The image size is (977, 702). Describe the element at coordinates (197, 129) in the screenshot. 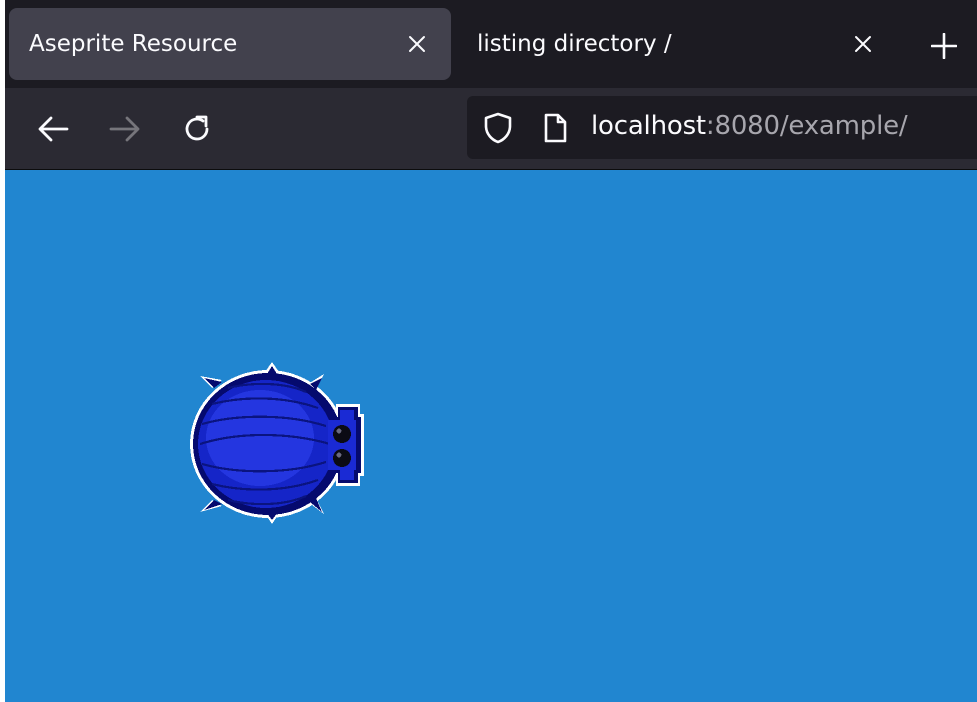

I see `reload-icon` at that location.